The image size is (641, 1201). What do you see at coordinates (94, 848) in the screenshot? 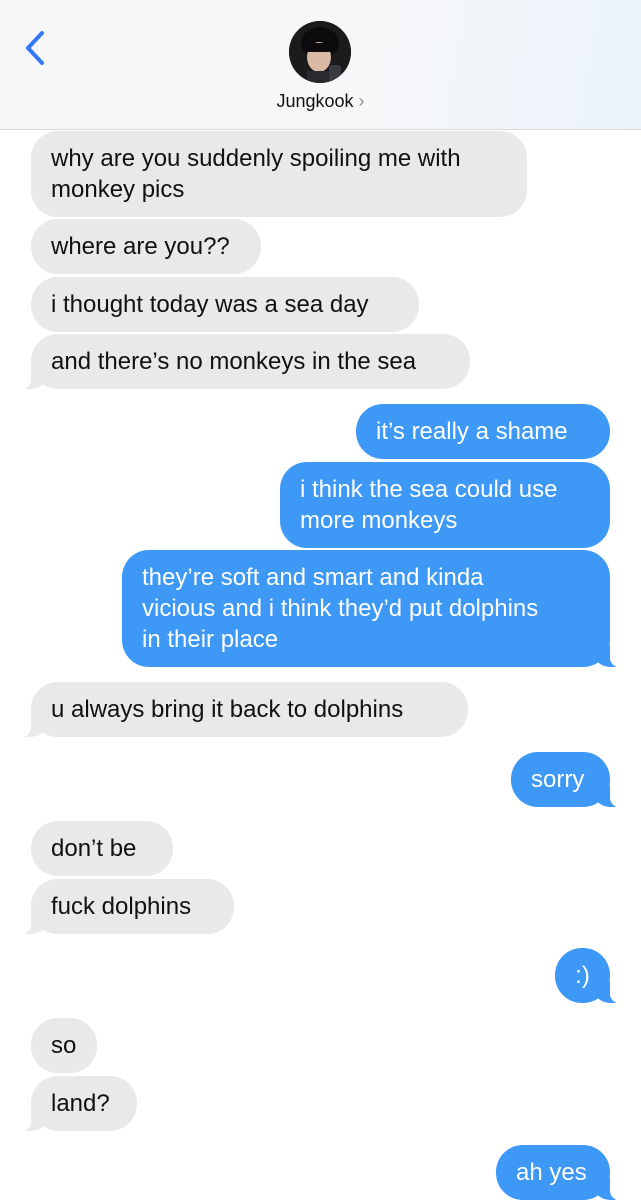
I see `message-line: don’t be` at bounding box center [94, 848].